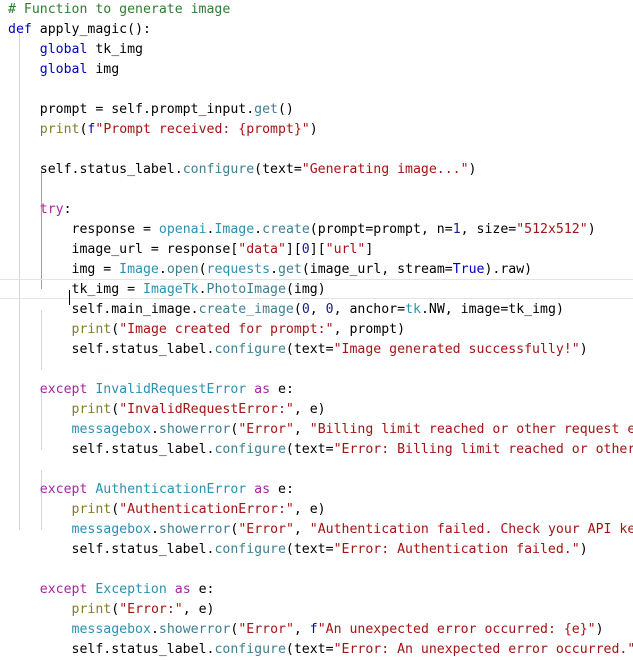 This screenshot has width=633, height=660. What do you see at coordinates (316, 10) in the screenshot?
I see `code-line: # Function to generate image` at bounding box center [316, 10].